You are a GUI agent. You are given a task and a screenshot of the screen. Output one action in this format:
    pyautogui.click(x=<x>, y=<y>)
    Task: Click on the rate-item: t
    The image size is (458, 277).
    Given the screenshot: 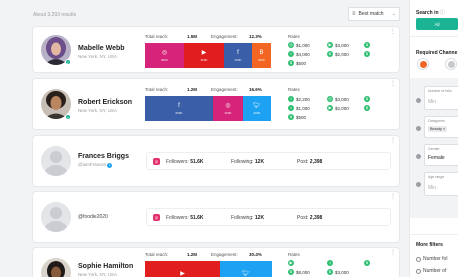 What is the action you would take?
    pyautogui.click(x=345, y=263)
    